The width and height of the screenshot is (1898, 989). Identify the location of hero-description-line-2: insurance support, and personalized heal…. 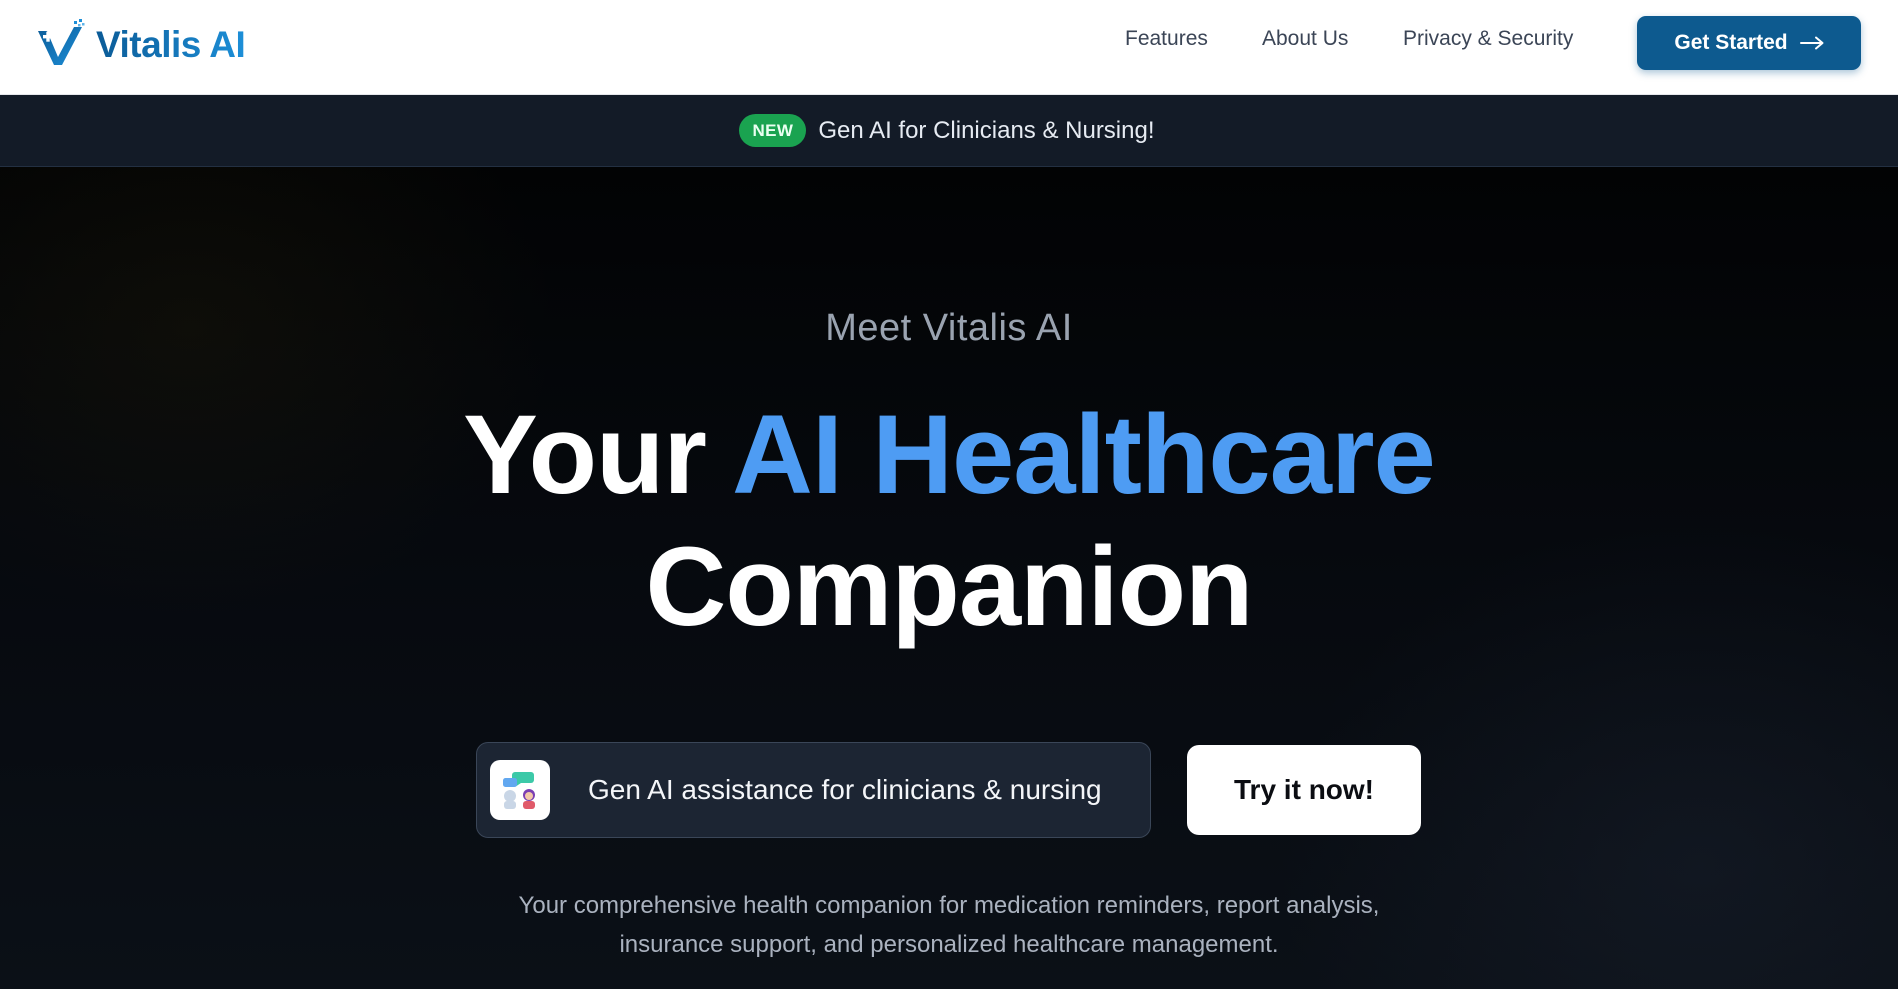
(949, 944).